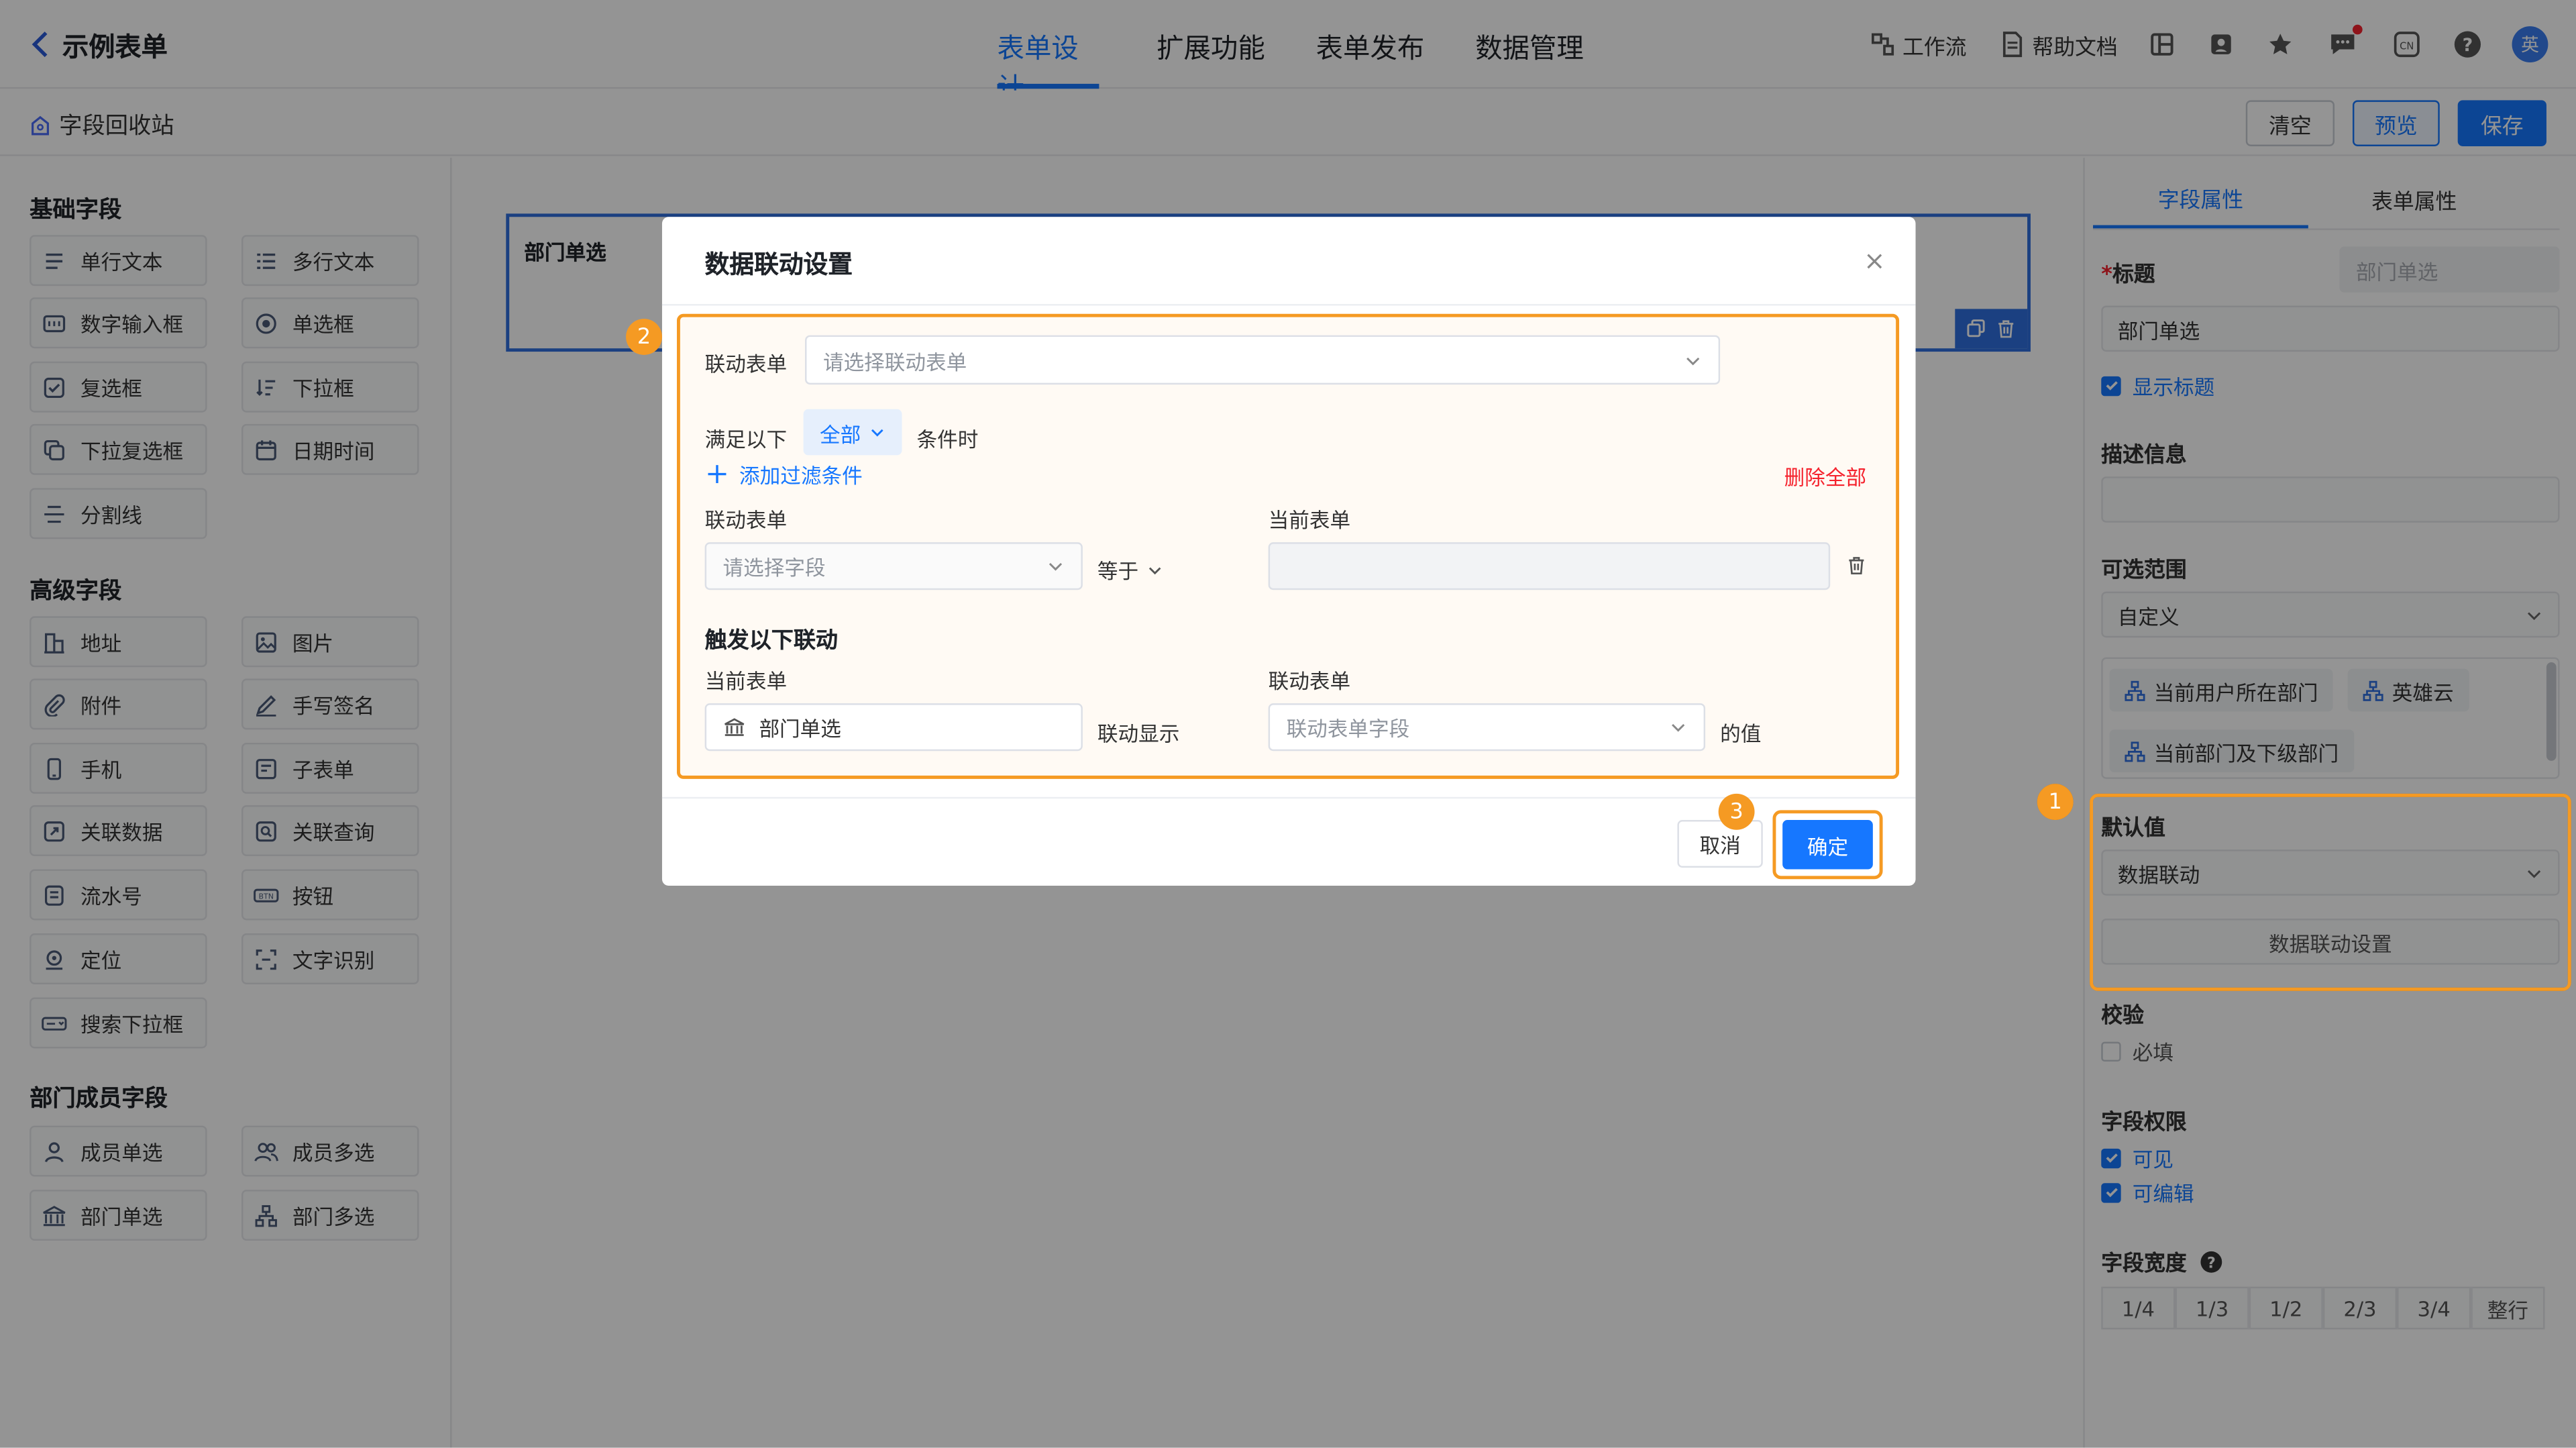 This screenshot has width=2576, height=1448. What do you see at coordinates (1549, 566) in the screenshot?
I see `filter-value-input` at bounding box center [1549, 566].